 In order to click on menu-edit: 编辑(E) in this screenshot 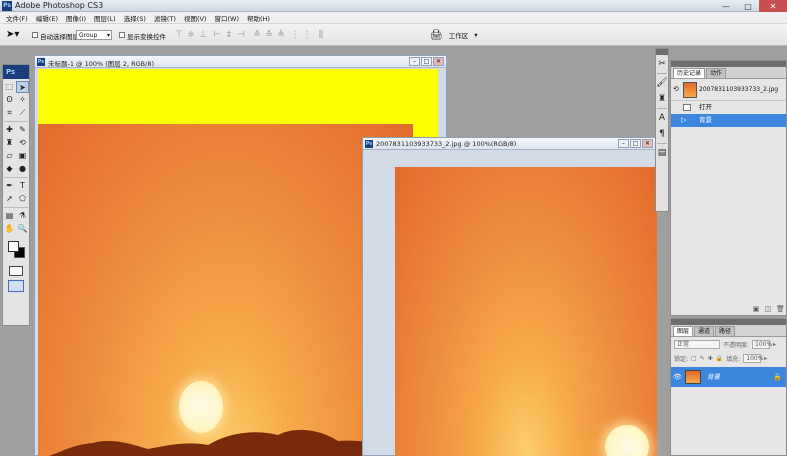, I will do `click(47, 18)`.